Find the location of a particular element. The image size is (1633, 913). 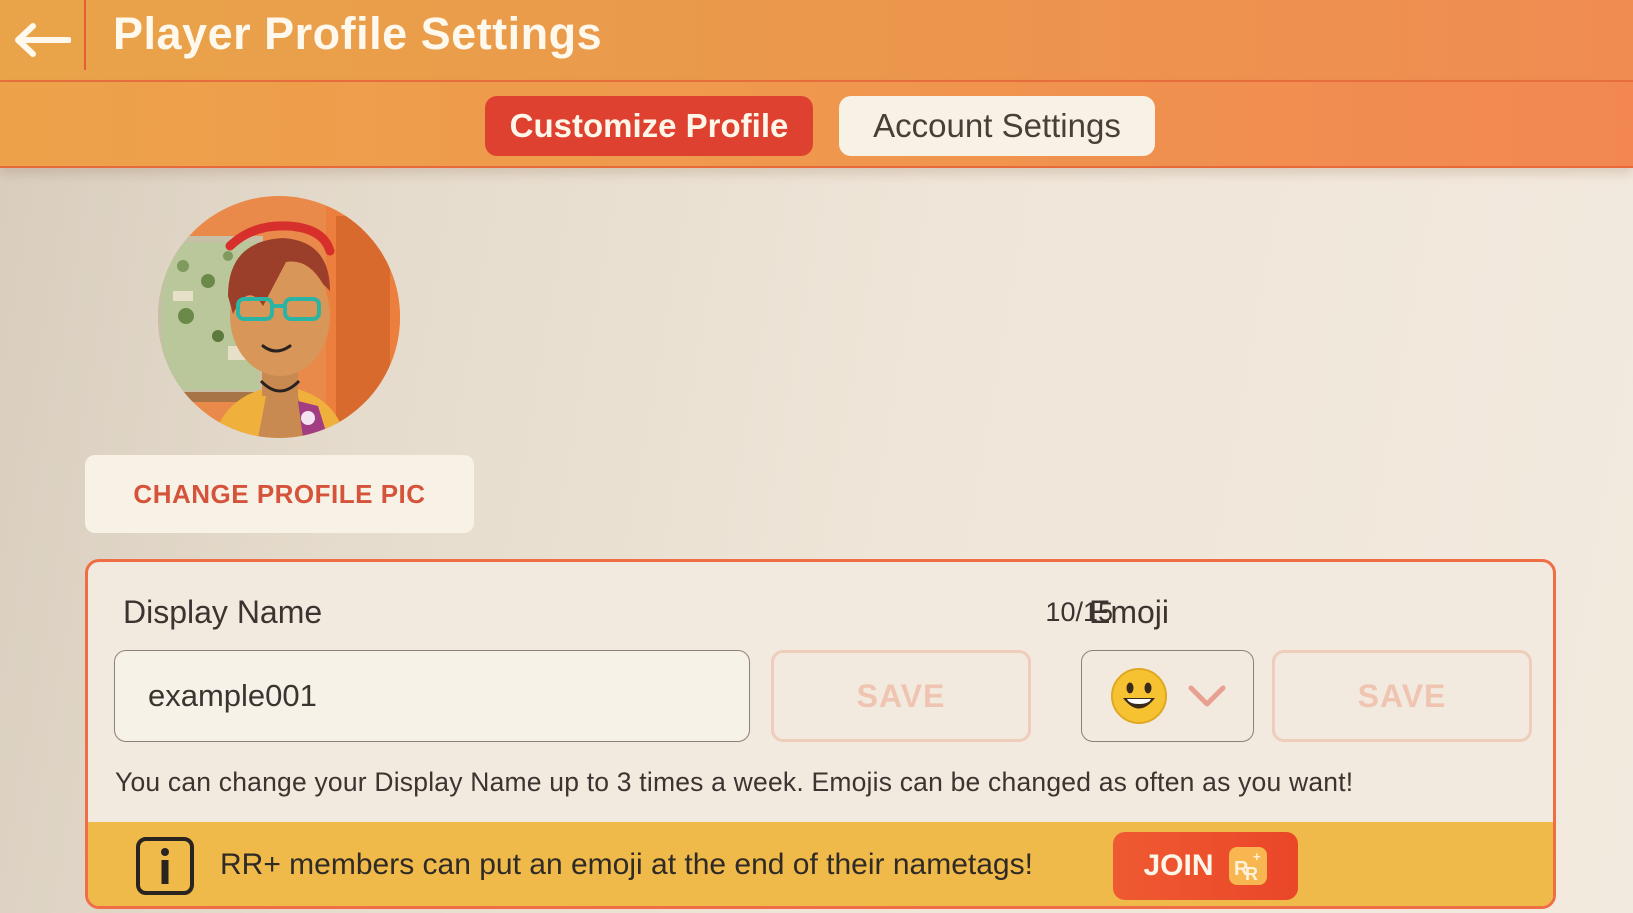

emoji-label: Emoji is located at coordinates (1129, 612).